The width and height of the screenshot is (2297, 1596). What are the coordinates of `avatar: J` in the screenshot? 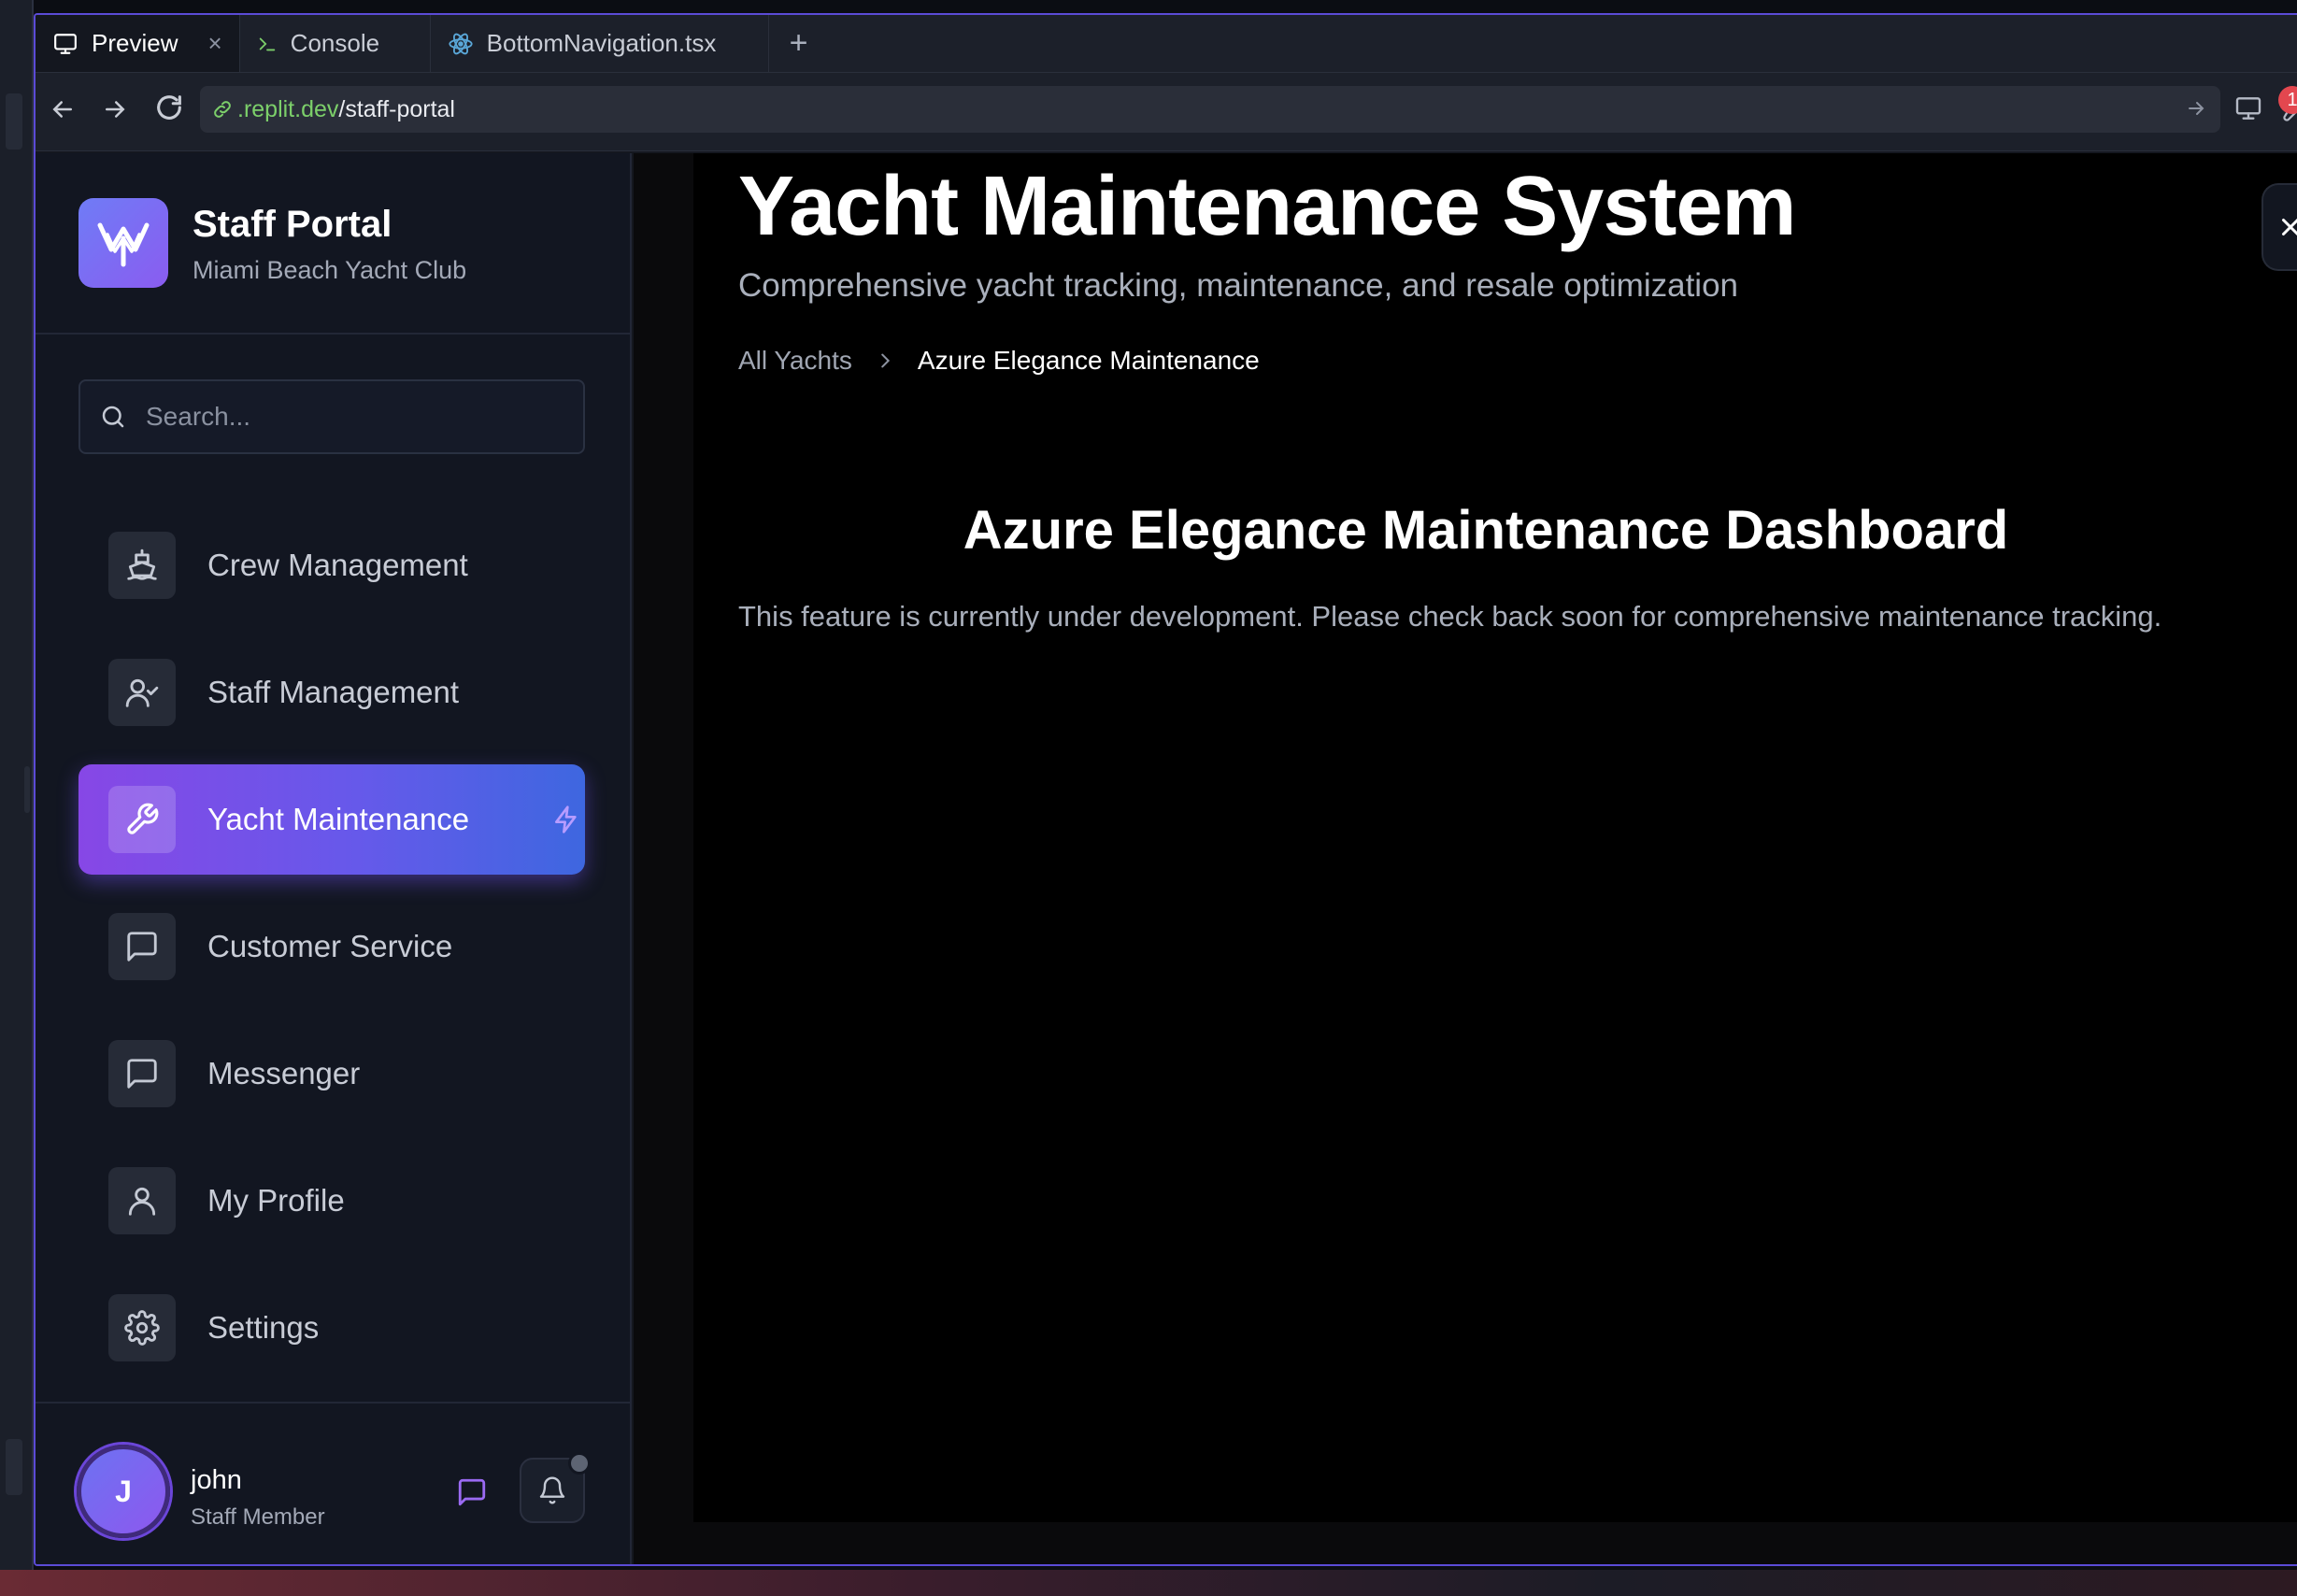 It's located at (124, 1492).